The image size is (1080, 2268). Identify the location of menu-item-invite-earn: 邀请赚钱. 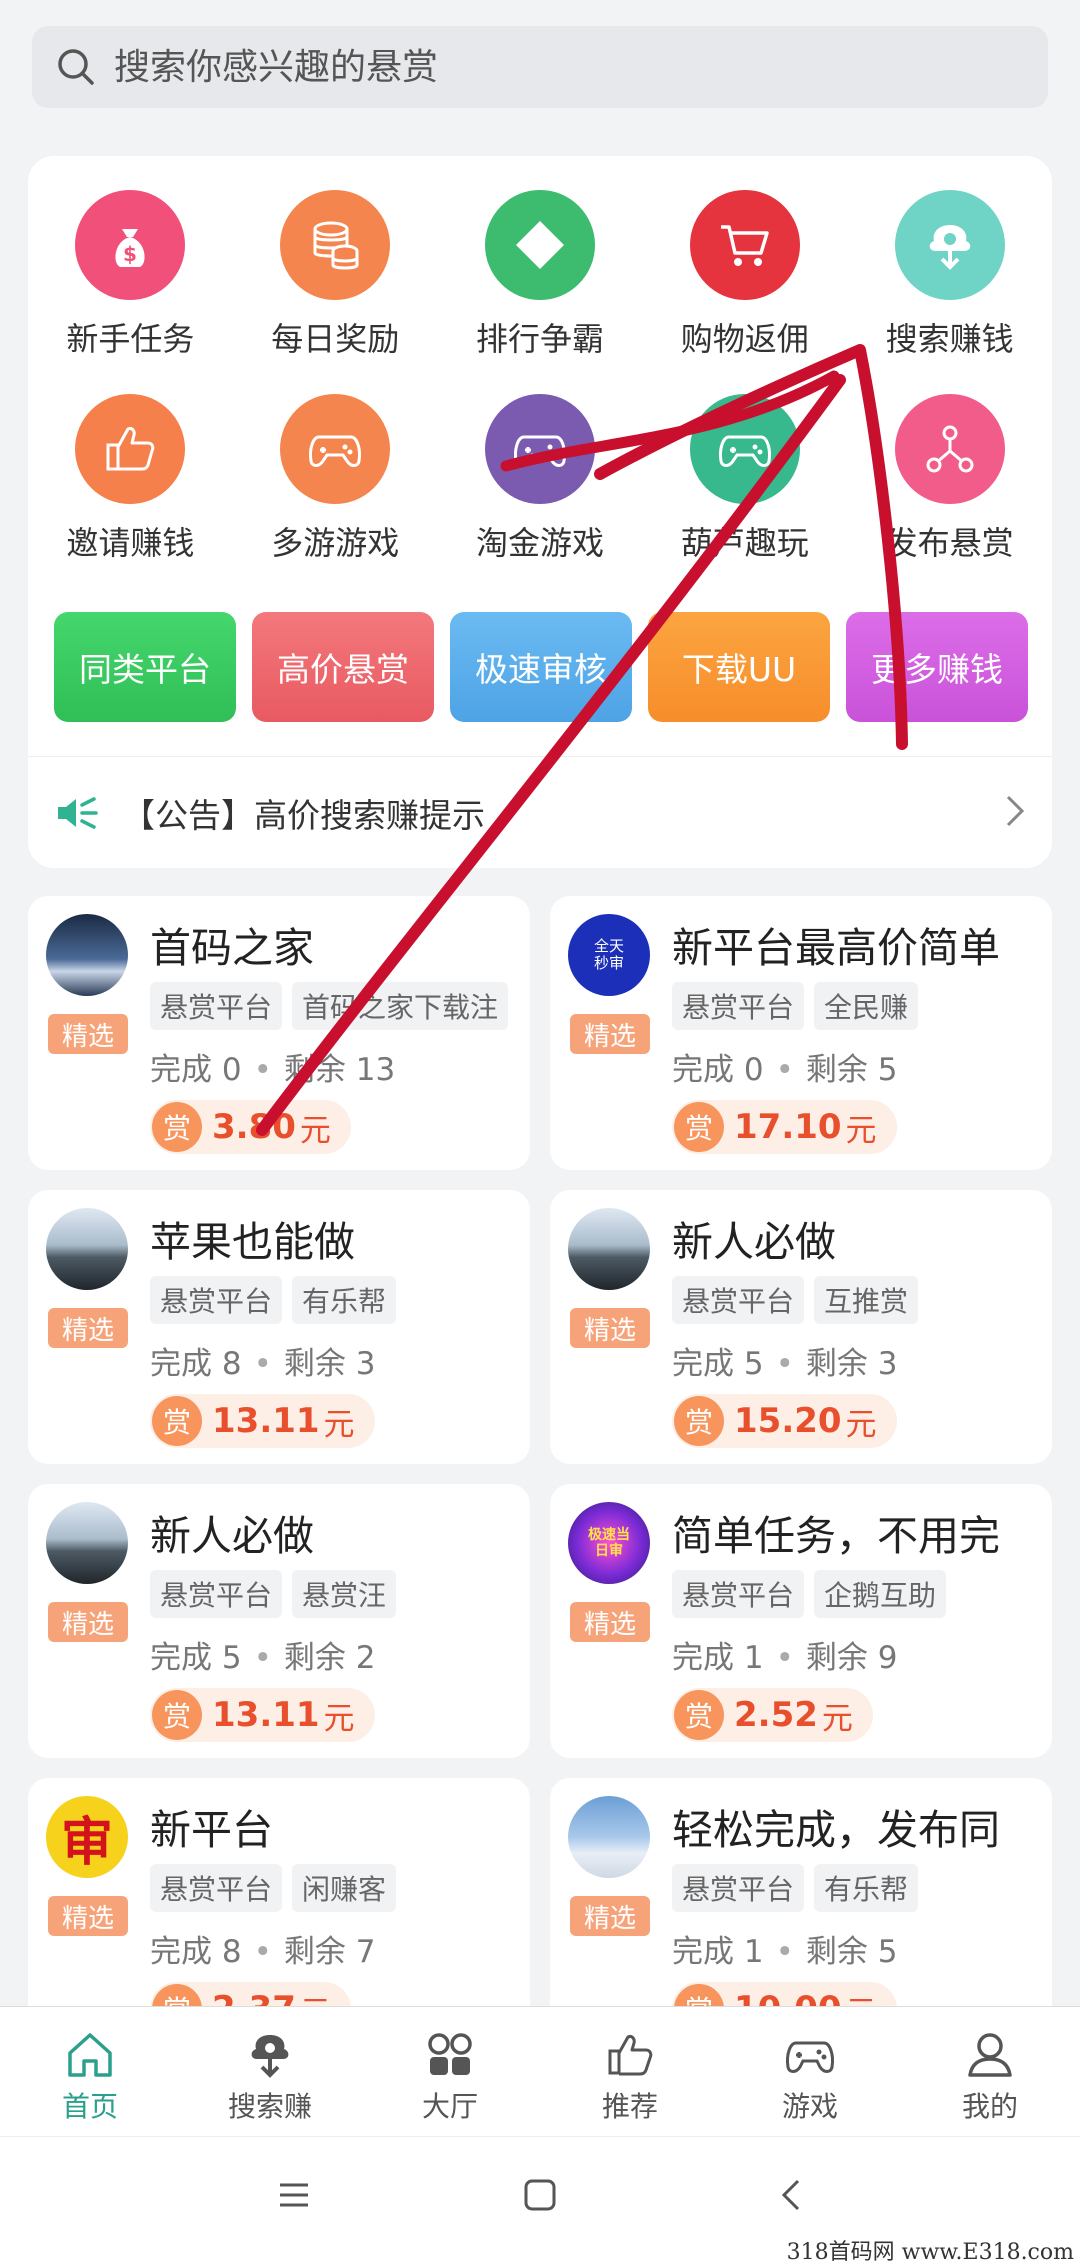
(130, 496).